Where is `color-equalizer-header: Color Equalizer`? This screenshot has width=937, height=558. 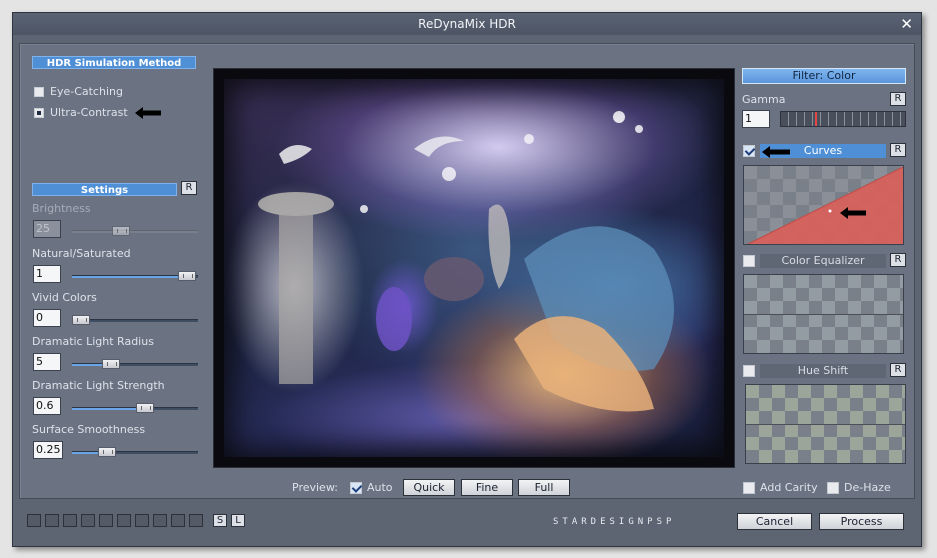 color-equalizer-header: Color Equalizer is located at coordinates (823, 261).